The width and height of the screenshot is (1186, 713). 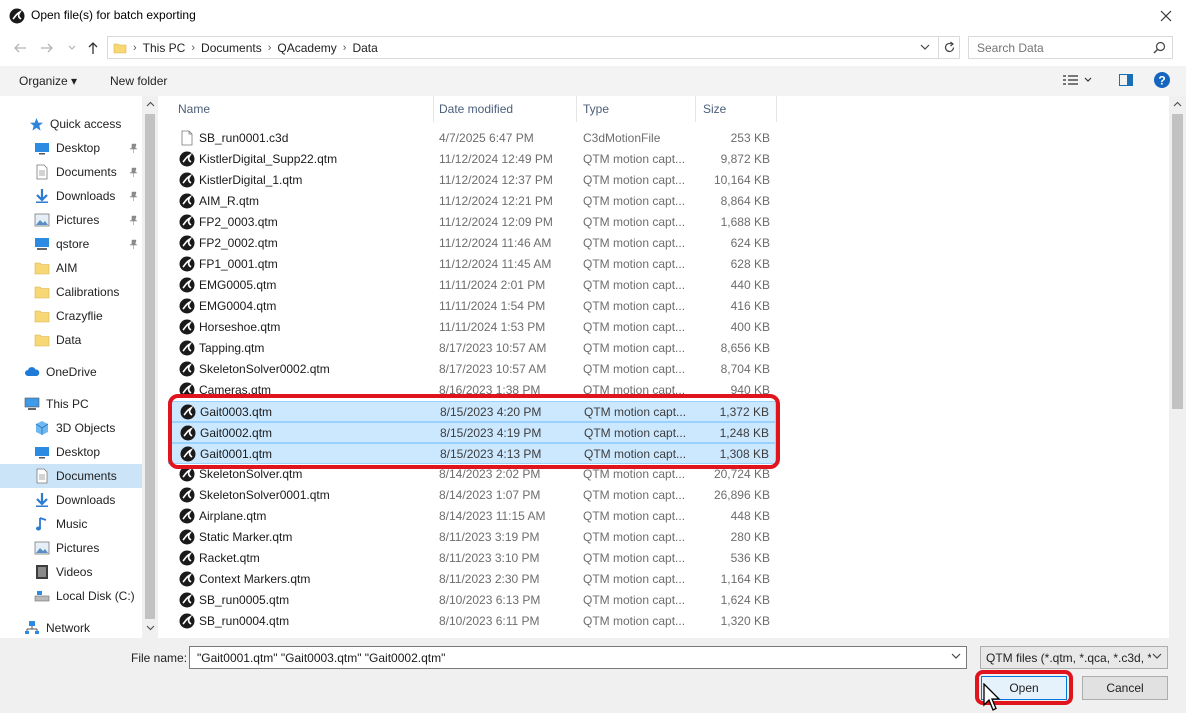 What do you see at coordinates (48, 81) in the screenshot?
I see `organize-menu: Organize ▾` at bounding box center [48, 81].